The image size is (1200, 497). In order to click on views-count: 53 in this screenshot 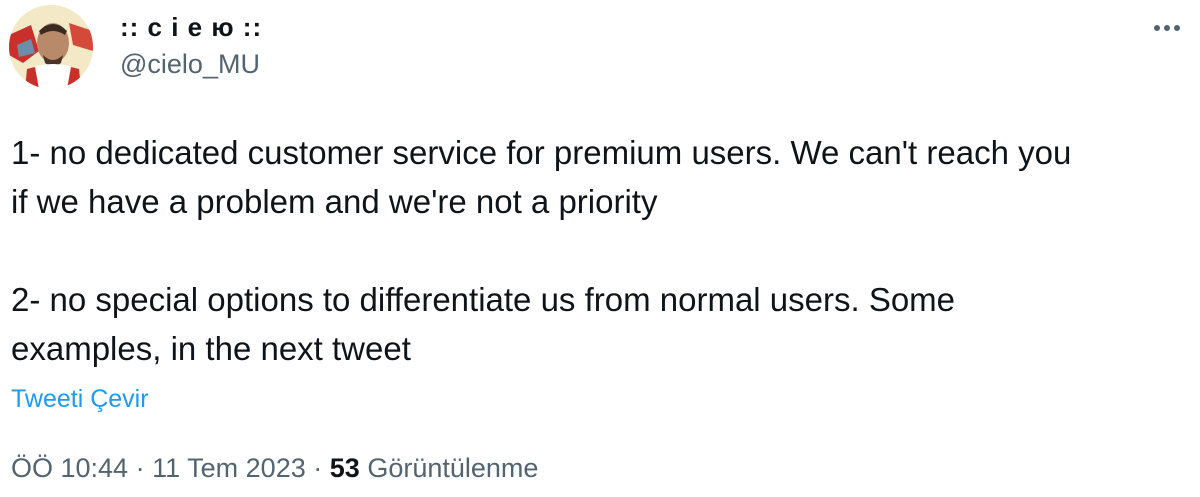, I will do `click(344, 468)`.